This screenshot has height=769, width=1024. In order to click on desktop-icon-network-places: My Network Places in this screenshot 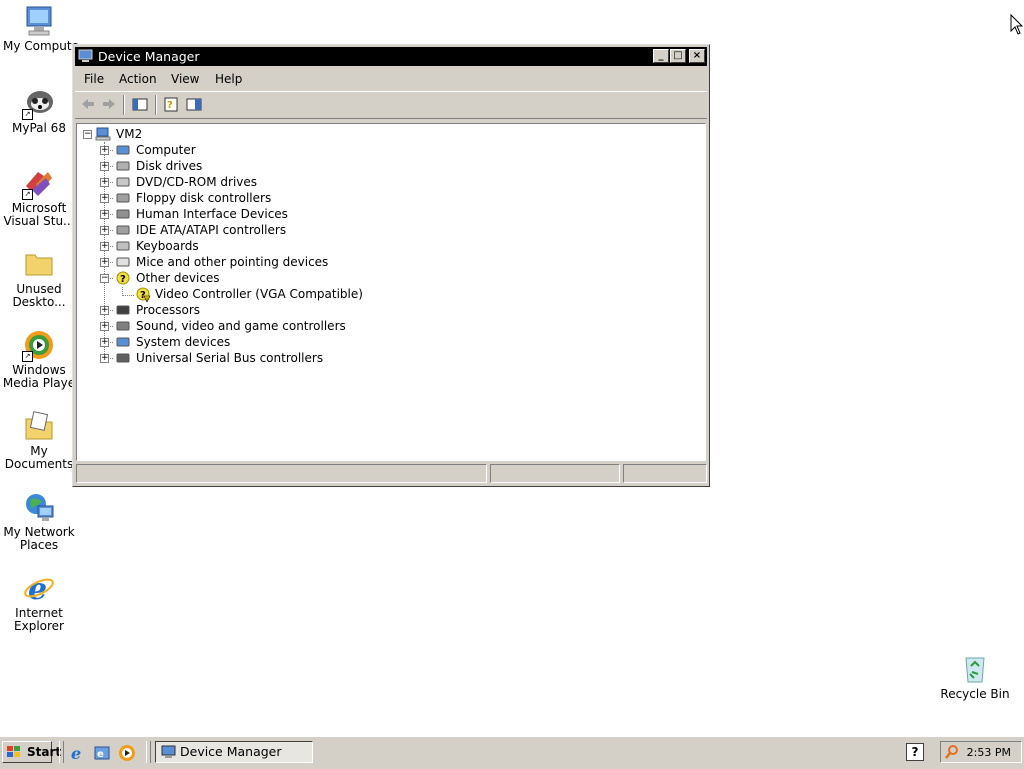, I will do `click(39, 521)`.